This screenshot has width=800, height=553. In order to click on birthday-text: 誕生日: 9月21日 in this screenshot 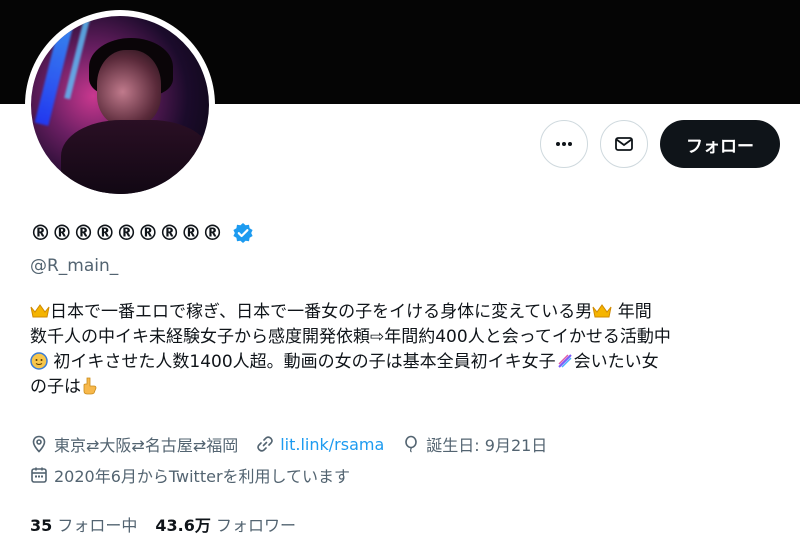, I will do `click(487, 445)`.